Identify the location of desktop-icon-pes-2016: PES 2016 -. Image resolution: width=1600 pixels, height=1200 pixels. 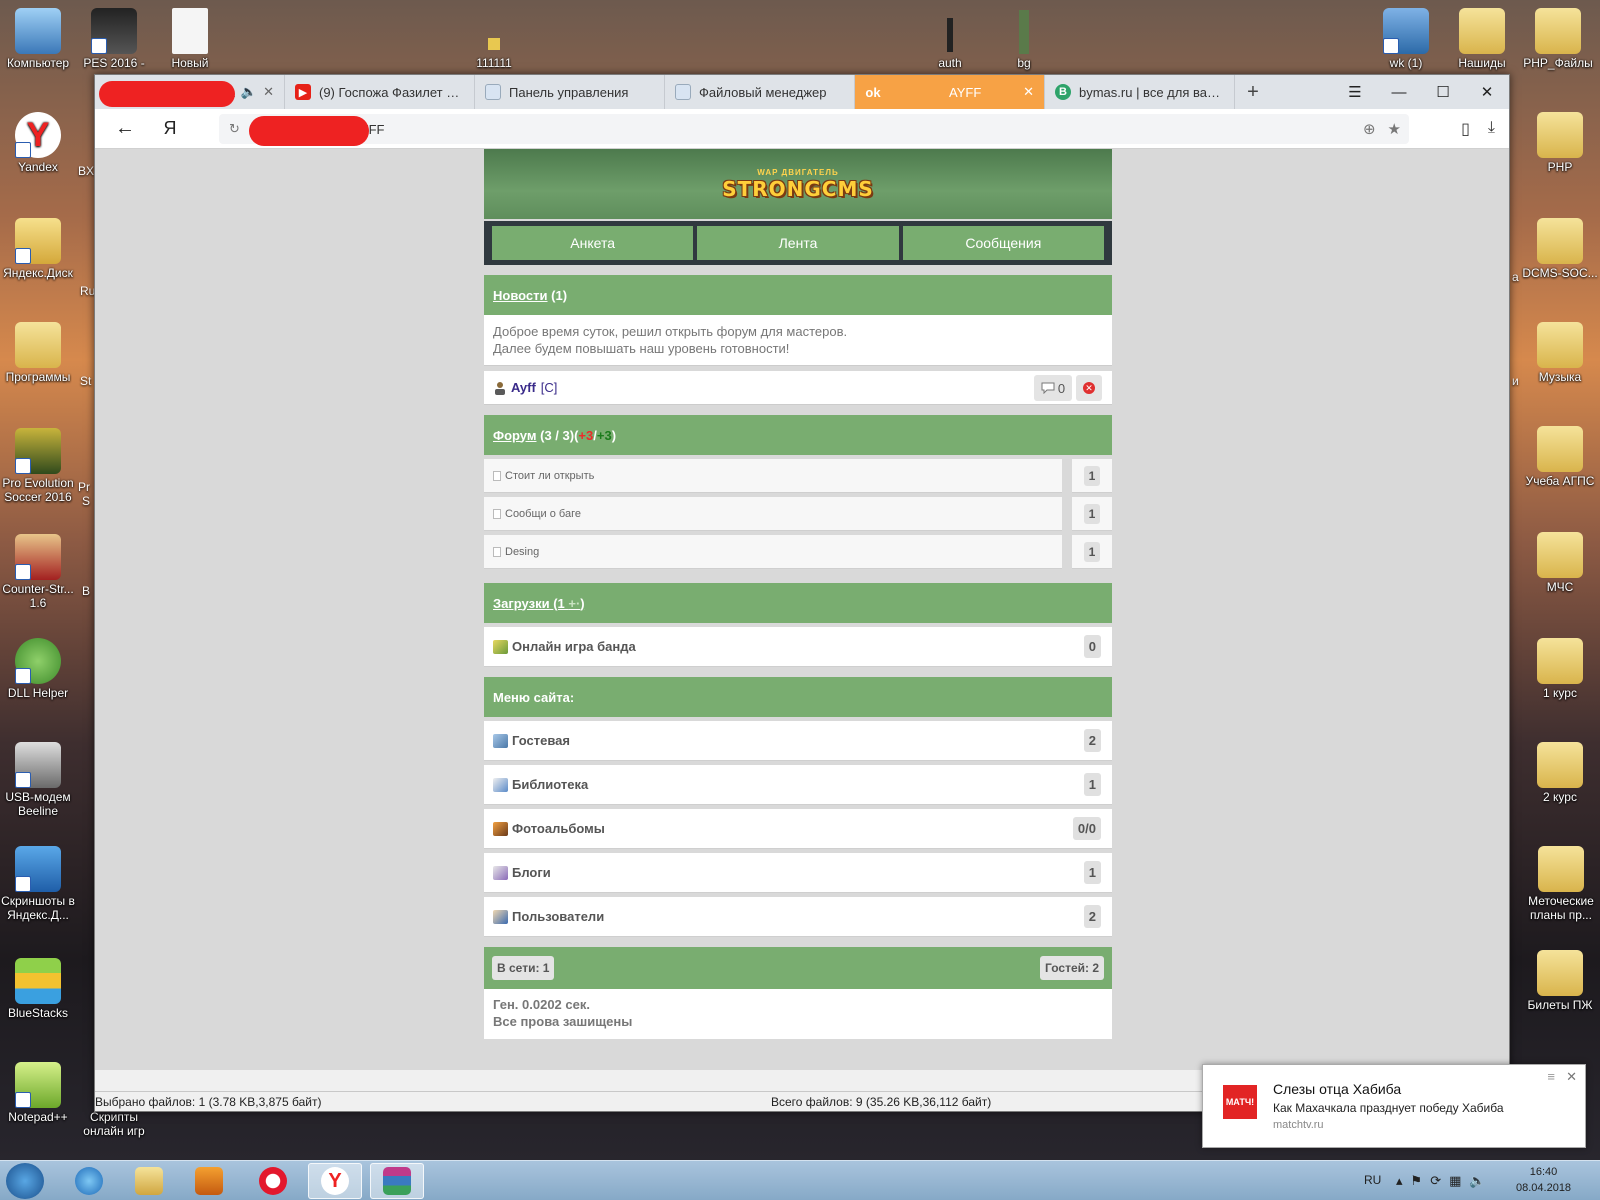
(114, 39).